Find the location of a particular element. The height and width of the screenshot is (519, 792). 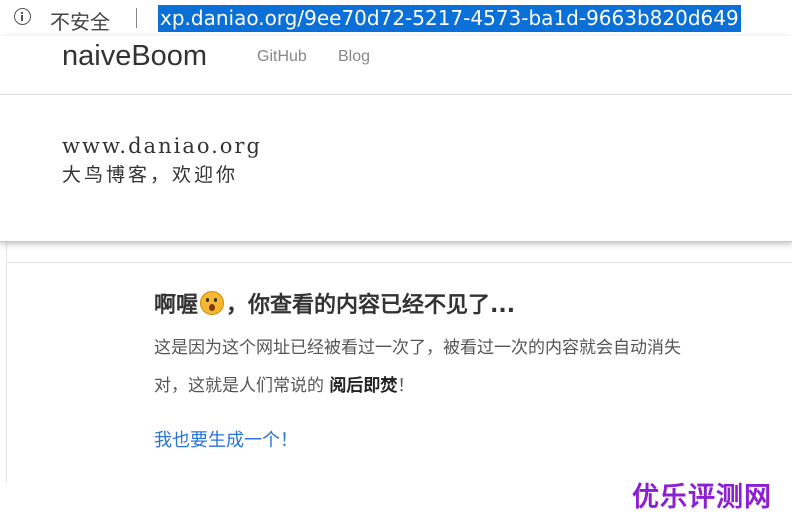

security-label: 不安全 is located at coordinates (80, 20).